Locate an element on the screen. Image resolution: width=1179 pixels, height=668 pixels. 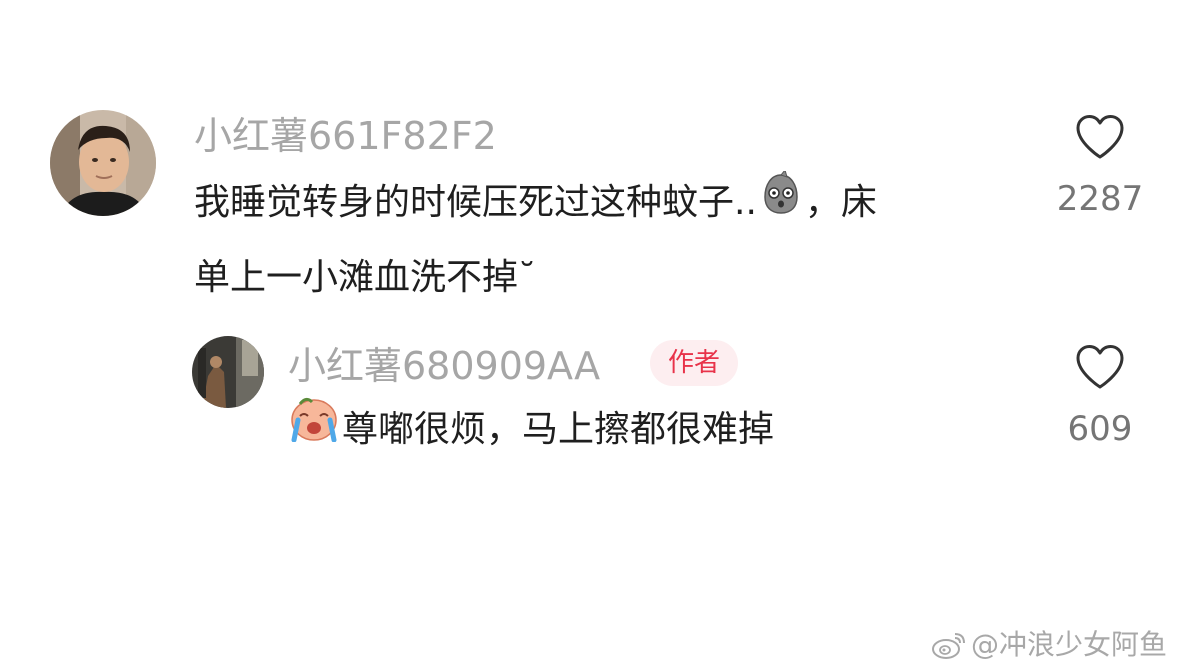
comment-text-line2: 单上一小滩血洗不掉˘ is located at coordinates (365, 277).